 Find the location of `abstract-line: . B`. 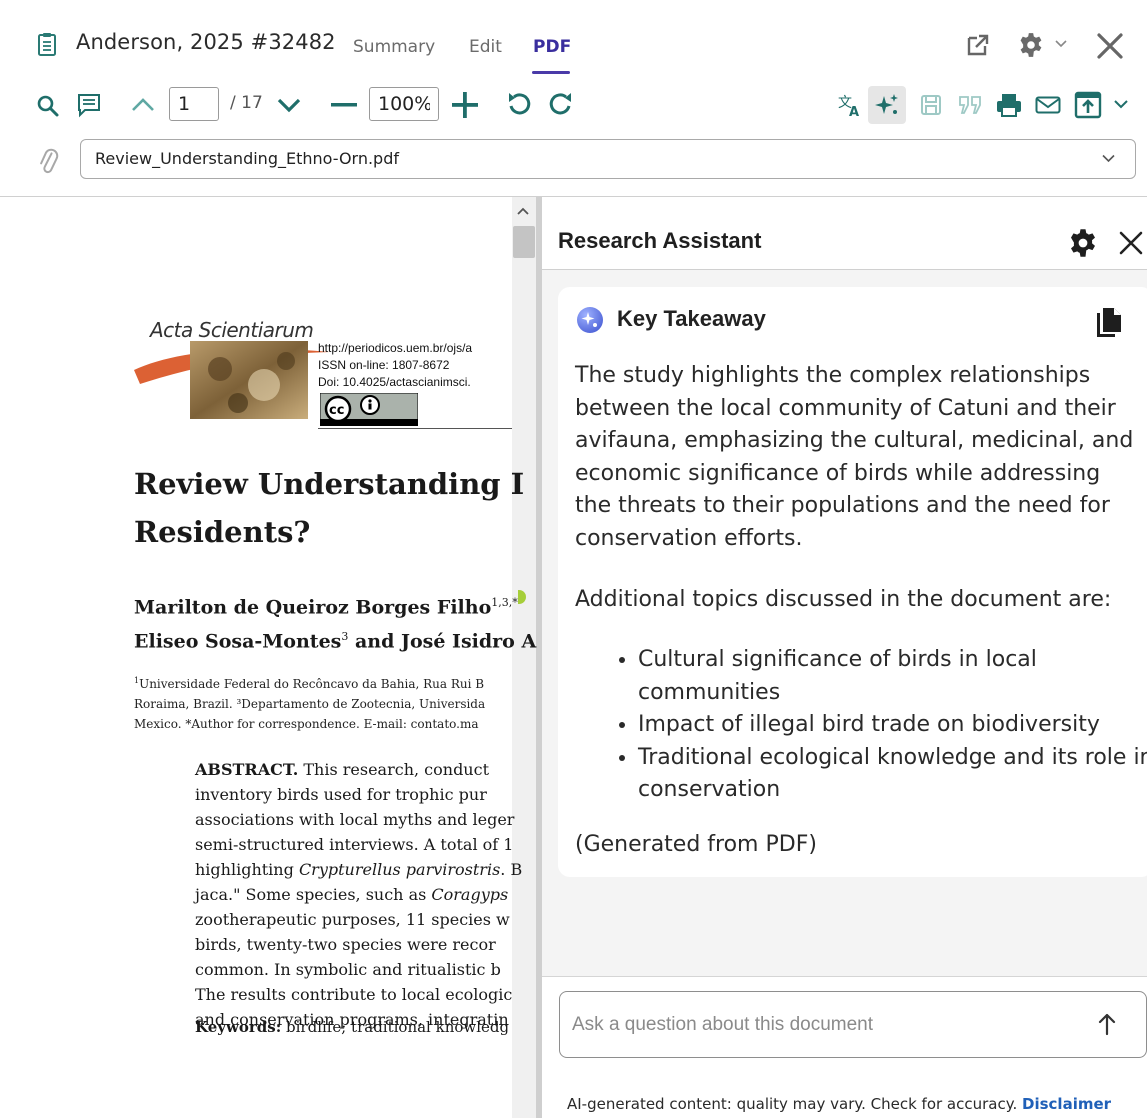

abstract-line: . B is located at coordinates (511, 869).